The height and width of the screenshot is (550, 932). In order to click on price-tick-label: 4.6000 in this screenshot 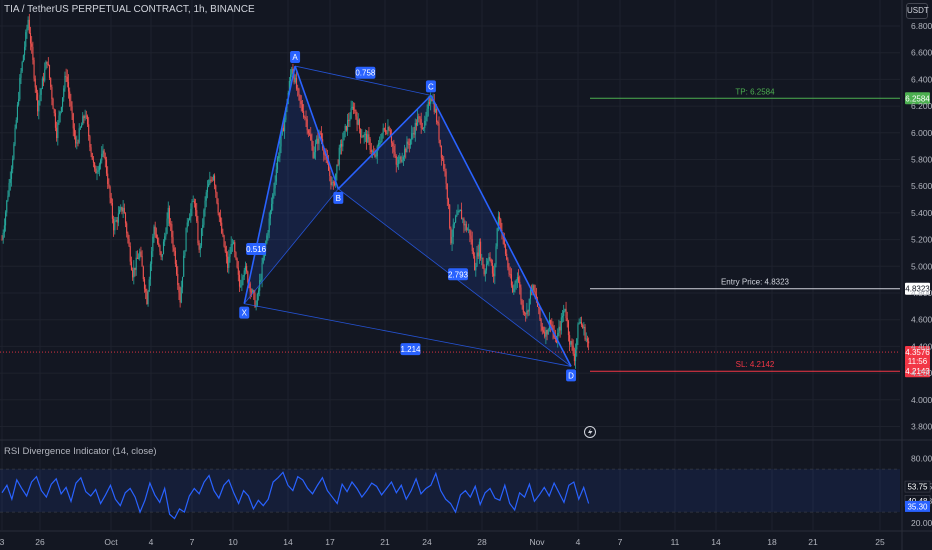, I will do `click(921, 320)`.